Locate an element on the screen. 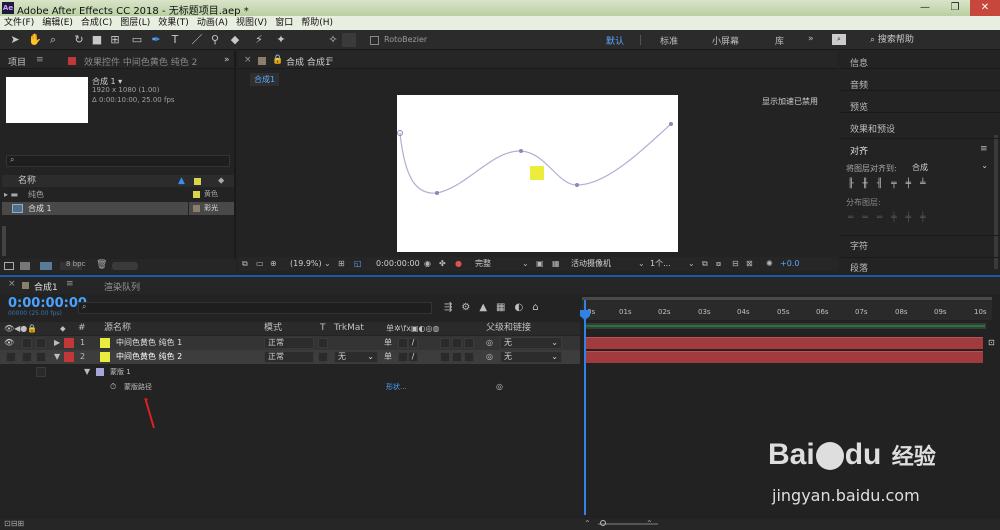 This screenshot has height=530, width=1000. tab-composition: 合成 合成1 is located at coordinates (308, 61).